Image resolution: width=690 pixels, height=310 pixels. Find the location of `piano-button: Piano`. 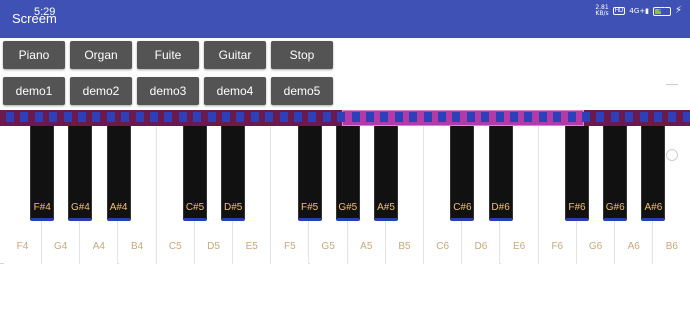

piano-button: Piano is located at coordinates (34, 55).